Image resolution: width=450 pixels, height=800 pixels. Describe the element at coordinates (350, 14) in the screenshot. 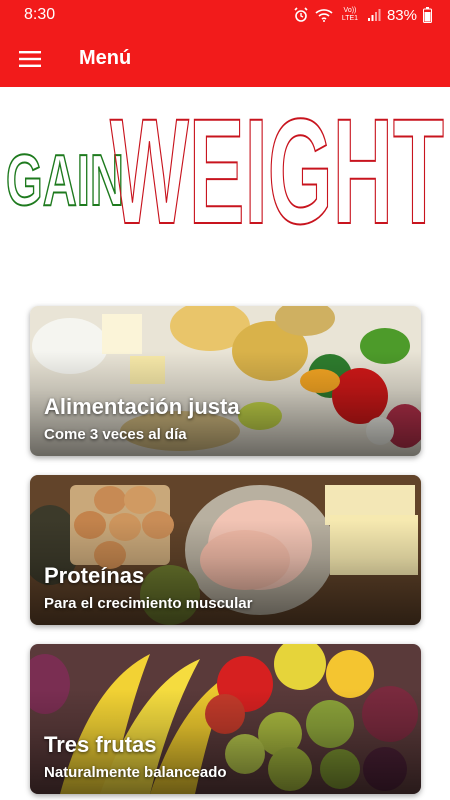

I see `network-label: Vo)) LTE1` at that location.